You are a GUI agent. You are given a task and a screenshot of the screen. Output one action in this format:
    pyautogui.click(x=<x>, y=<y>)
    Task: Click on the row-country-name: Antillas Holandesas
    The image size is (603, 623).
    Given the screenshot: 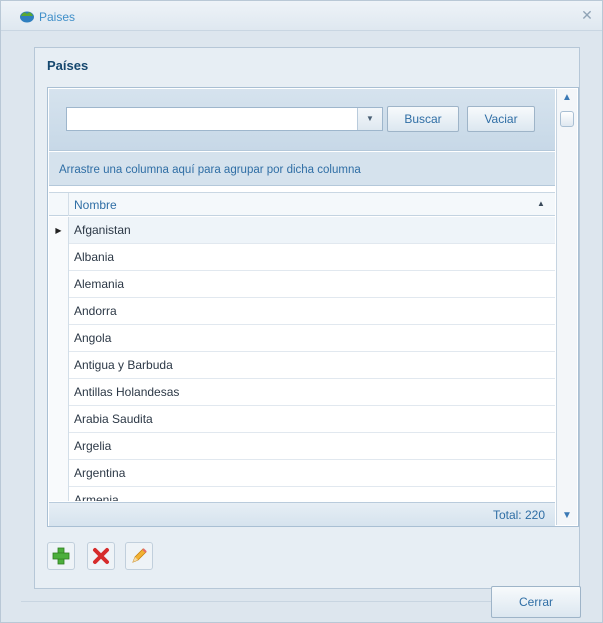 What is the action you would take?
    pyautogui.click(x=127, y=392)
    